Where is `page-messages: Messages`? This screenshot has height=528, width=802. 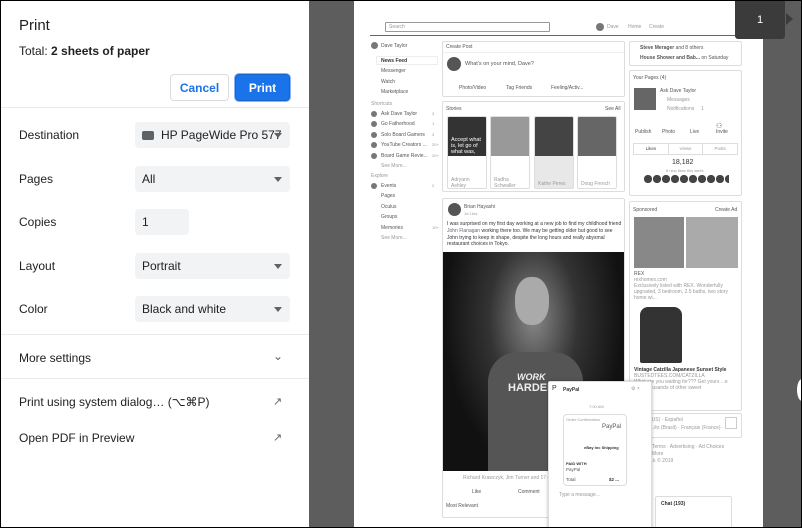
page-messages: Messages is located at coordinates (678, 100).